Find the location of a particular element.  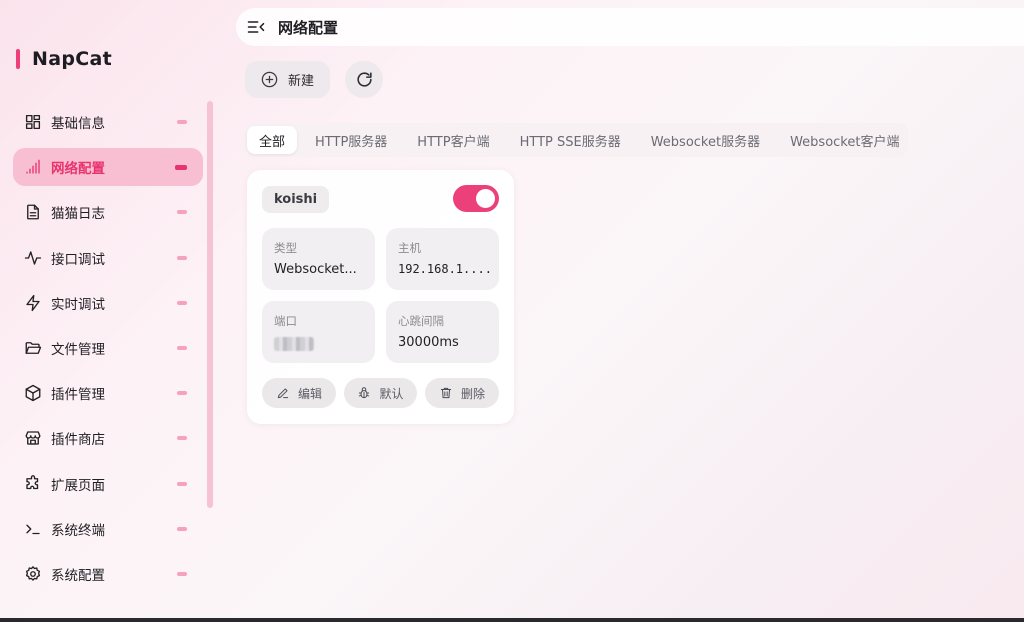

redacted-port-value is located at coordinates (294, 344).